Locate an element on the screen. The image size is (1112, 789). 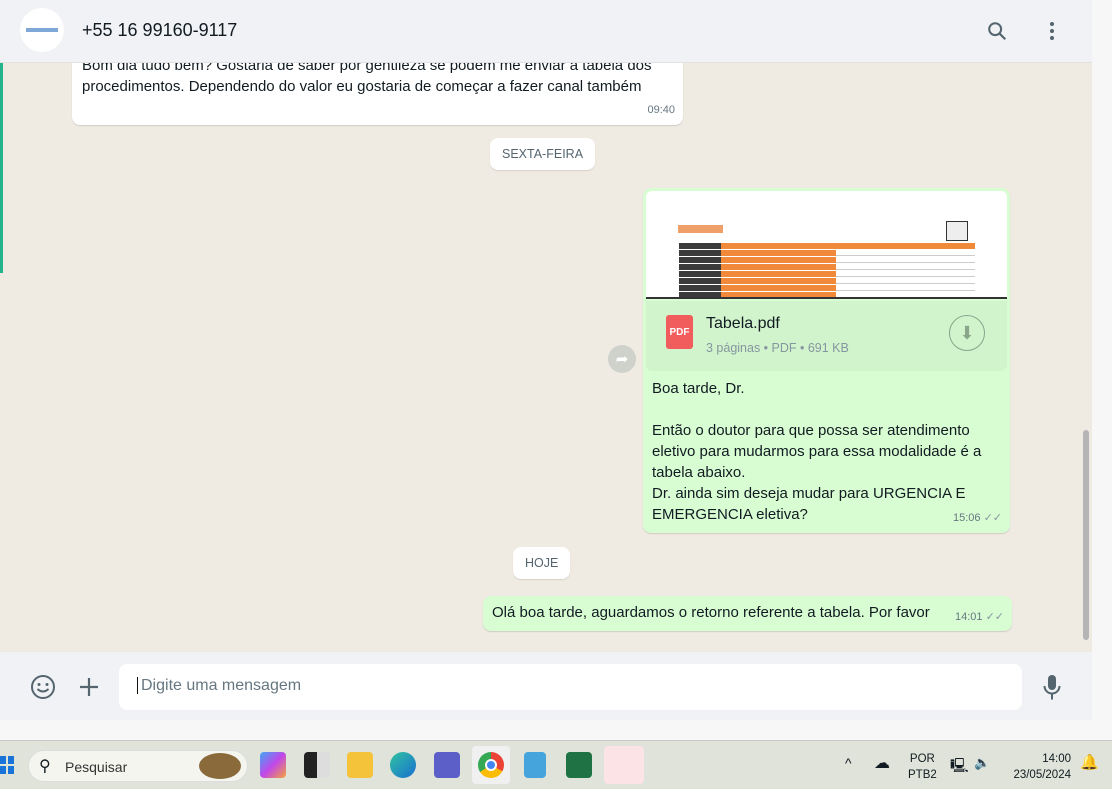
edge-icon is located at coordinates (403, 765).